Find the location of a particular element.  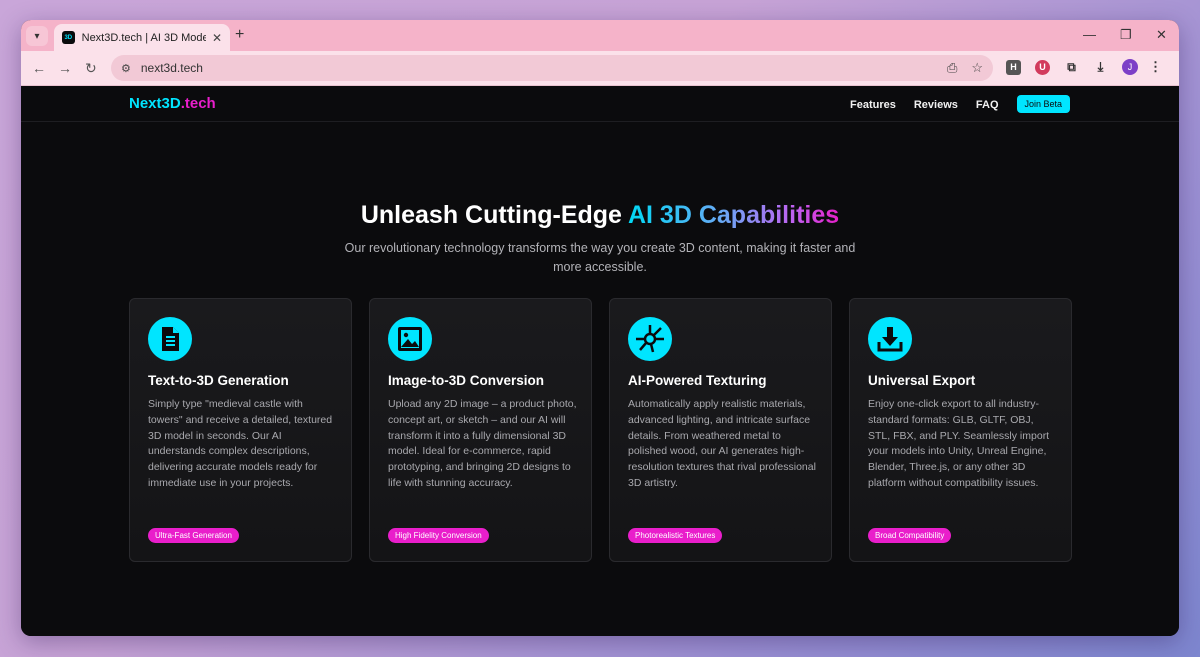

close-window-icon: ✕ is located at coordinates (1161, 35).